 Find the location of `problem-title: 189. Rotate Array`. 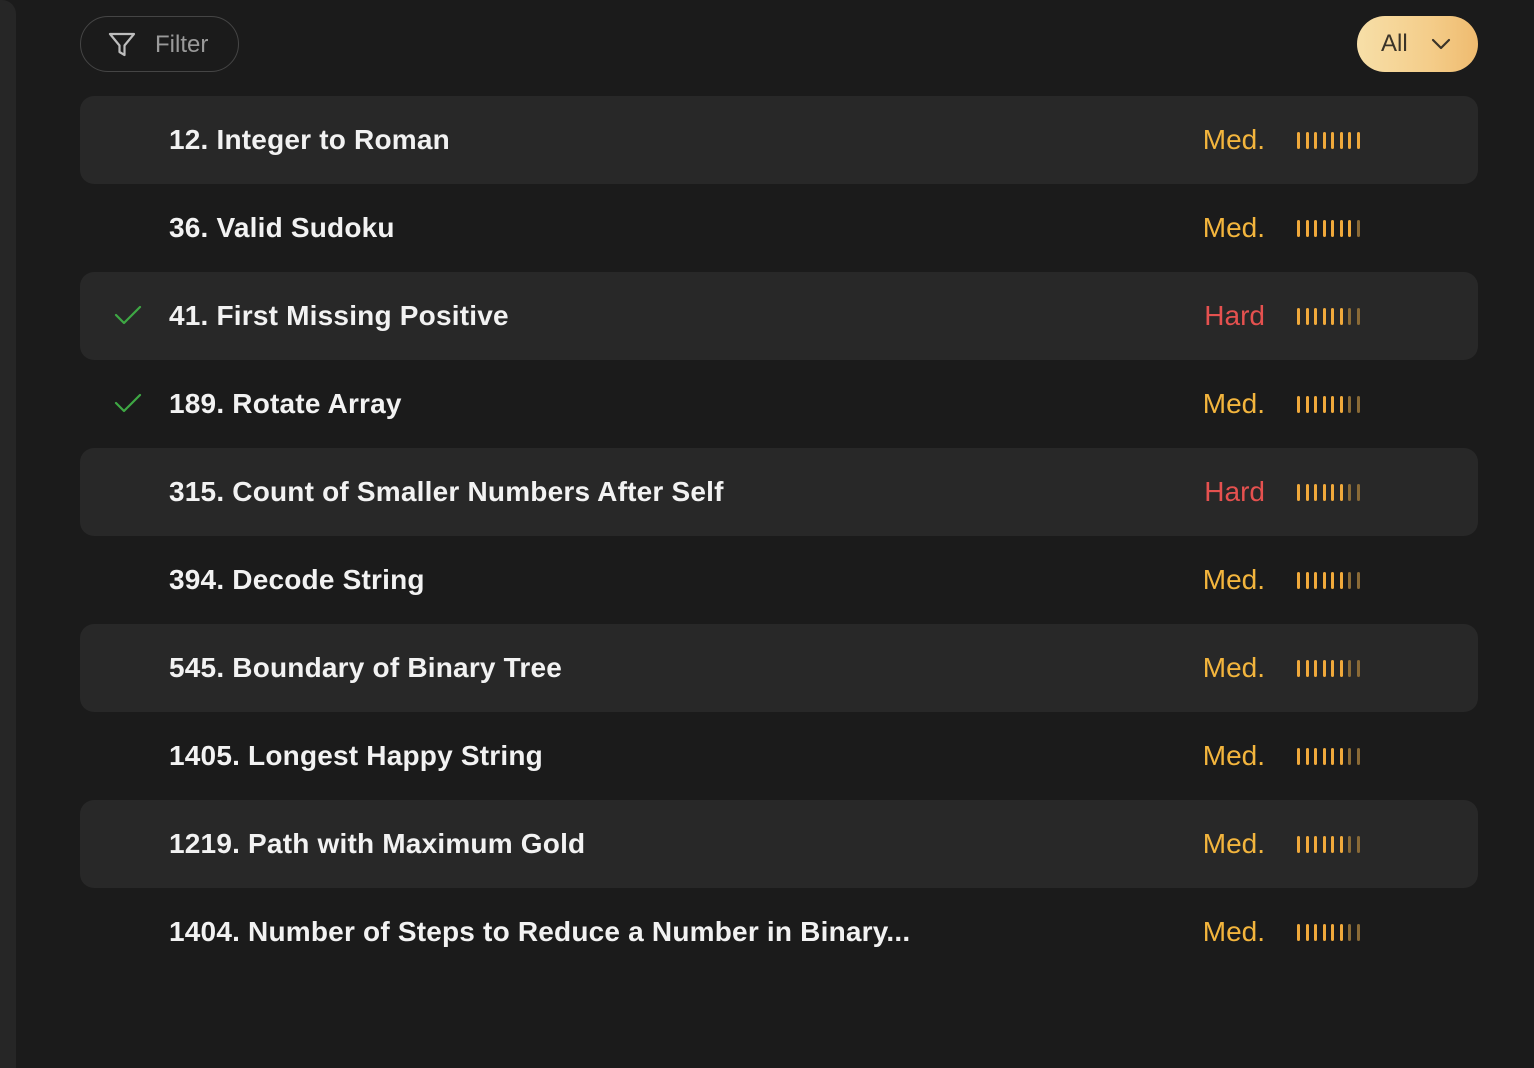

problem-title: 189. Rotate Array is located at coordinates (285, 404).